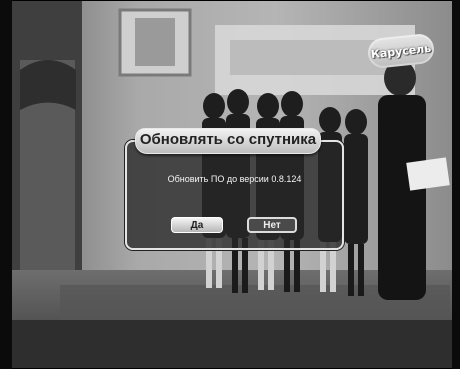 Image resolution: width=460 pixels, height=369 pixels. Describe the element at coordinates (456, 184) in the screenshot. I see `letterbox-right` at that location.